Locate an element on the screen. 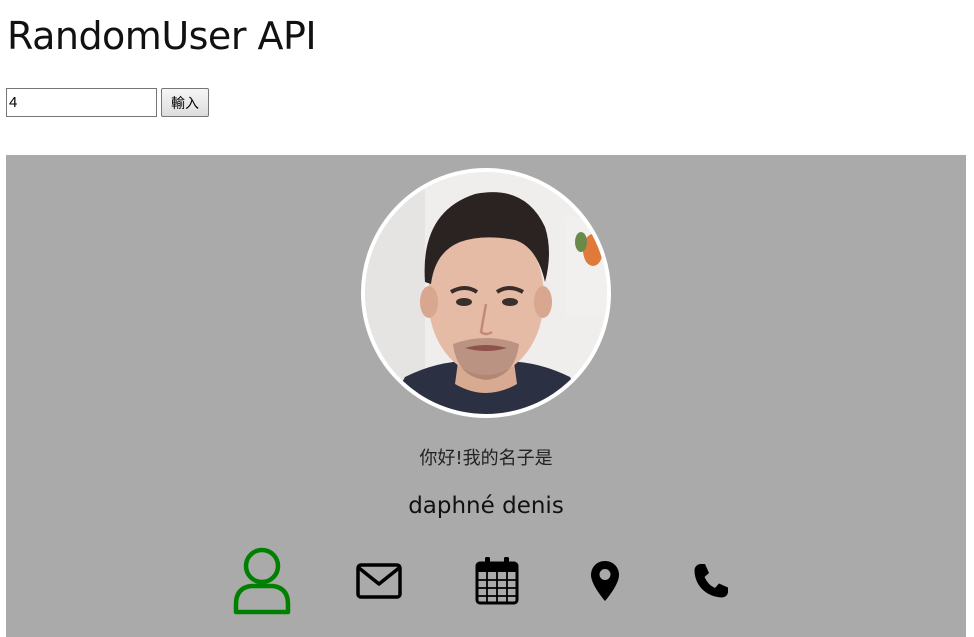 The width and height of the screenshot is (974, 637). phone-icon-button is located at coordinates (711, 580).